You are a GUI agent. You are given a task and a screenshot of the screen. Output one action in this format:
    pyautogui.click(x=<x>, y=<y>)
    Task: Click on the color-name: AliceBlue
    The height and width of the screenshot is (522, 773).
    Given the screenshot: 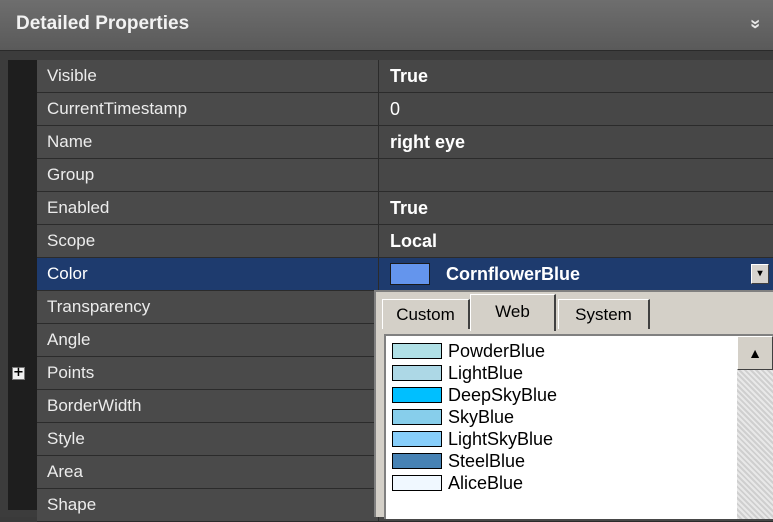 What is the action you would take?
    pyautogui.click(x=486, y=483)
    